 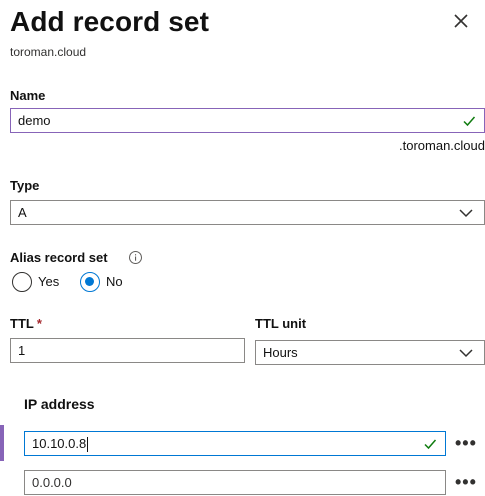 What do you see at coordinates (135, 257) in the screenshot?
I see `info-icon` at bounding box center [135, 257].